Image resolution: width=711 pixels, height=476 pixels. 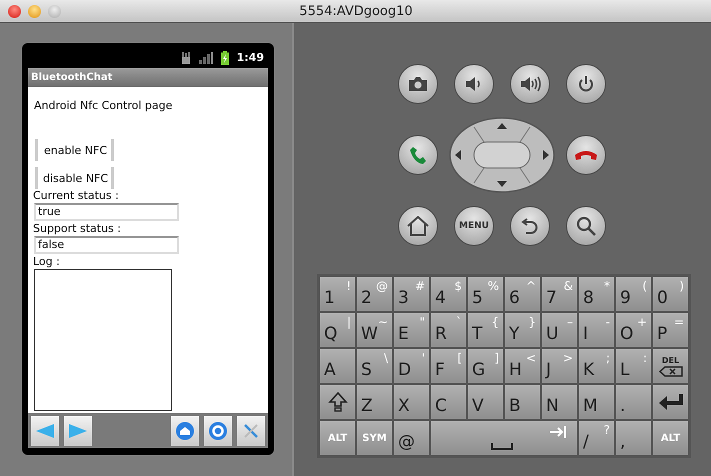 What do you see at coordinates (596, 402) in the screenshot?
I see `keyboard-key: M` at bounding box center [596, 402].